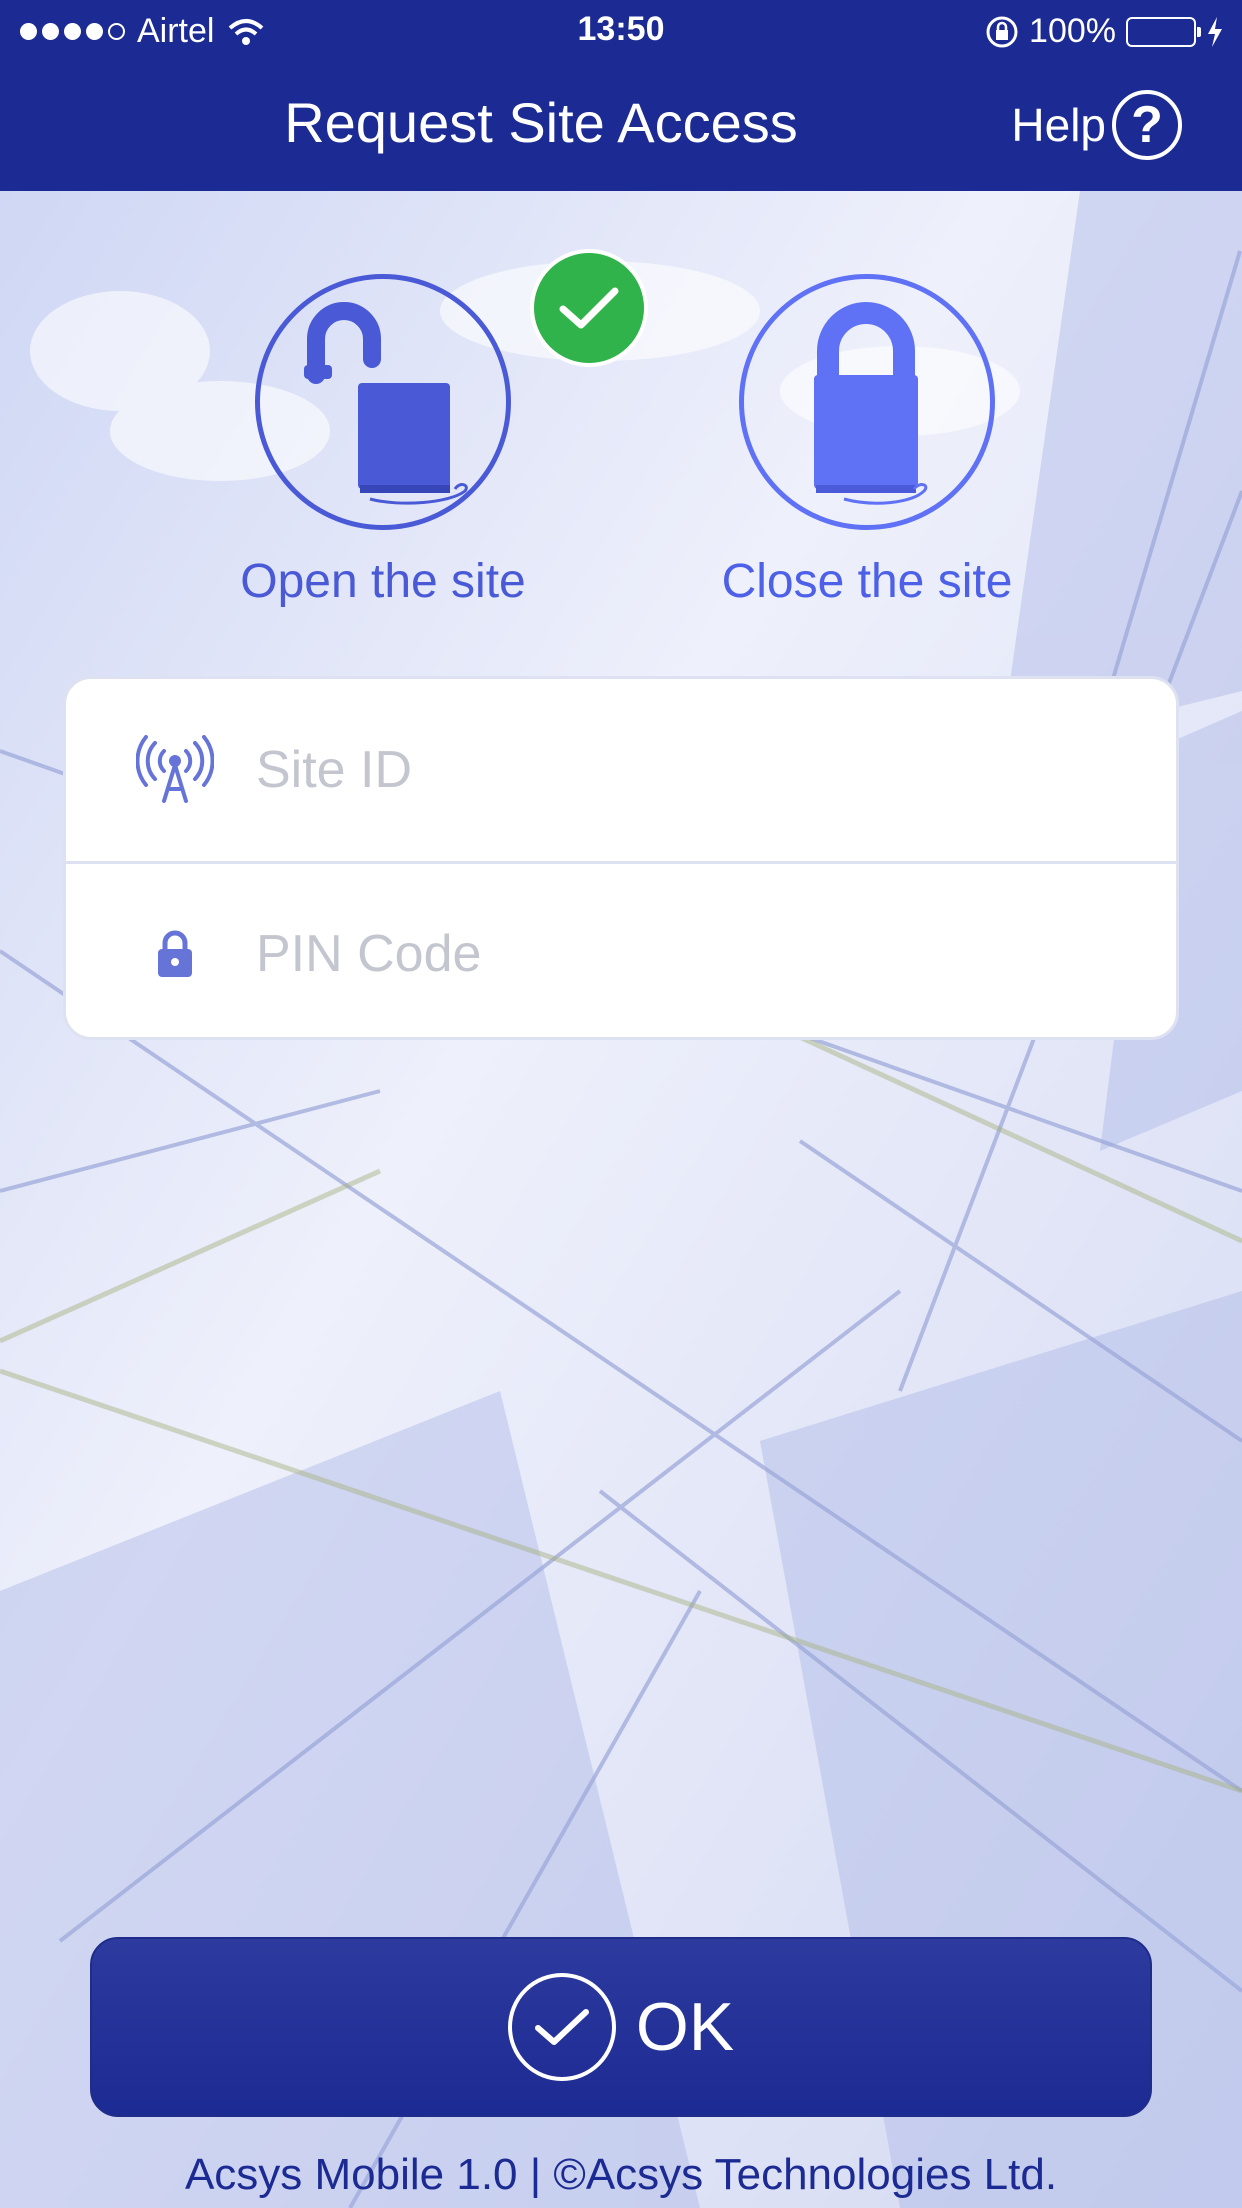  I want to click on ok-button: OK, so click(621, 2027).